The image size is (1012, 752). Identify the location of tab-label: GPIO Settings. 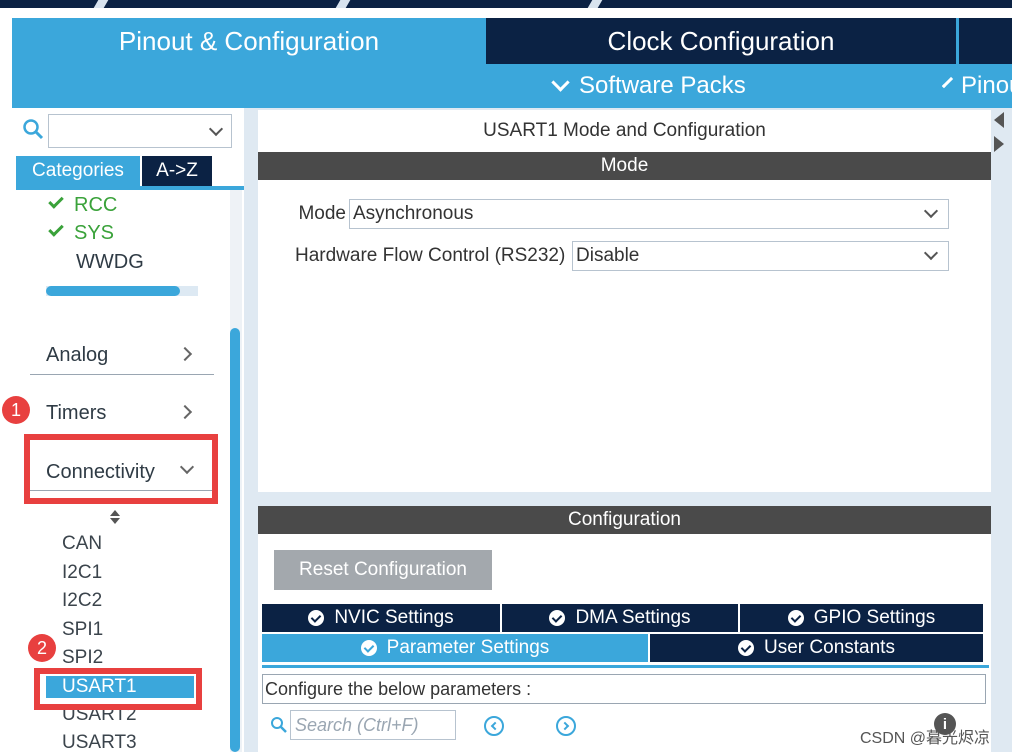
(874, 617).